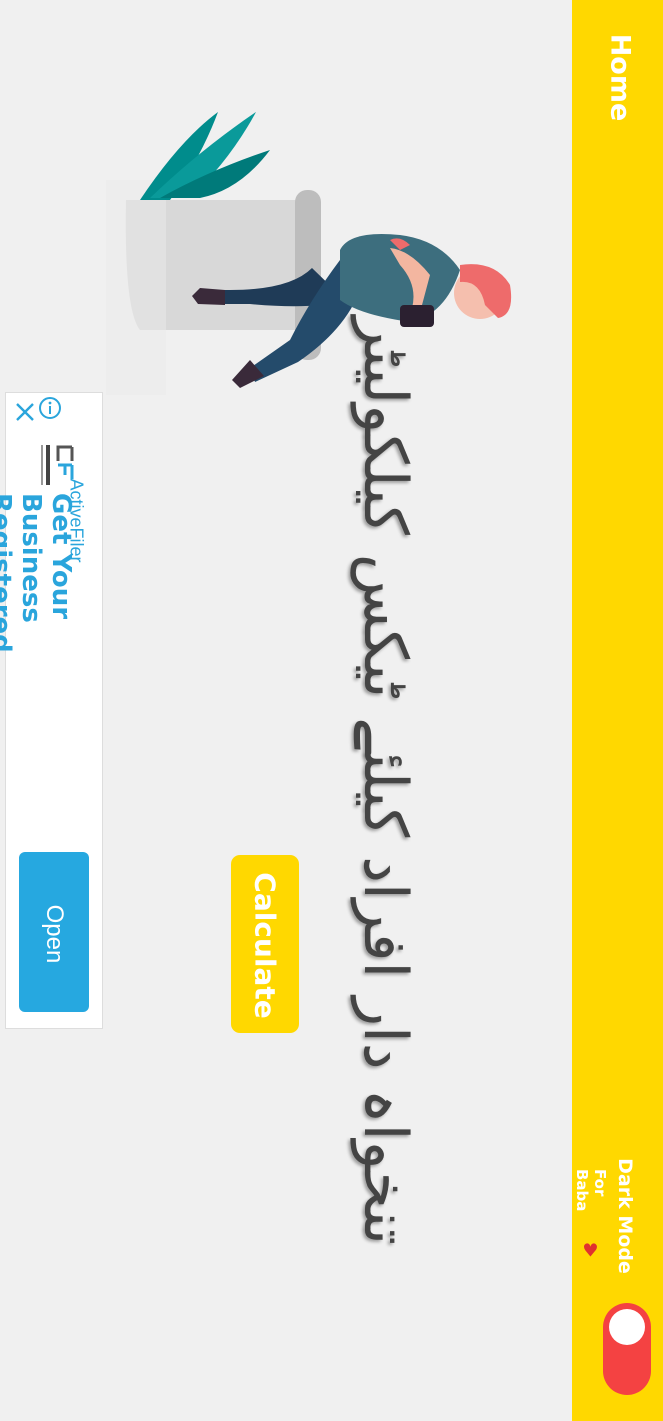 This screenshot has width=663, height=1421. What do you see at coordinates (591, 1215) in the screenshot?
I see `for-baba-label: For Baba ♥` at bounding box center [591, 1215].